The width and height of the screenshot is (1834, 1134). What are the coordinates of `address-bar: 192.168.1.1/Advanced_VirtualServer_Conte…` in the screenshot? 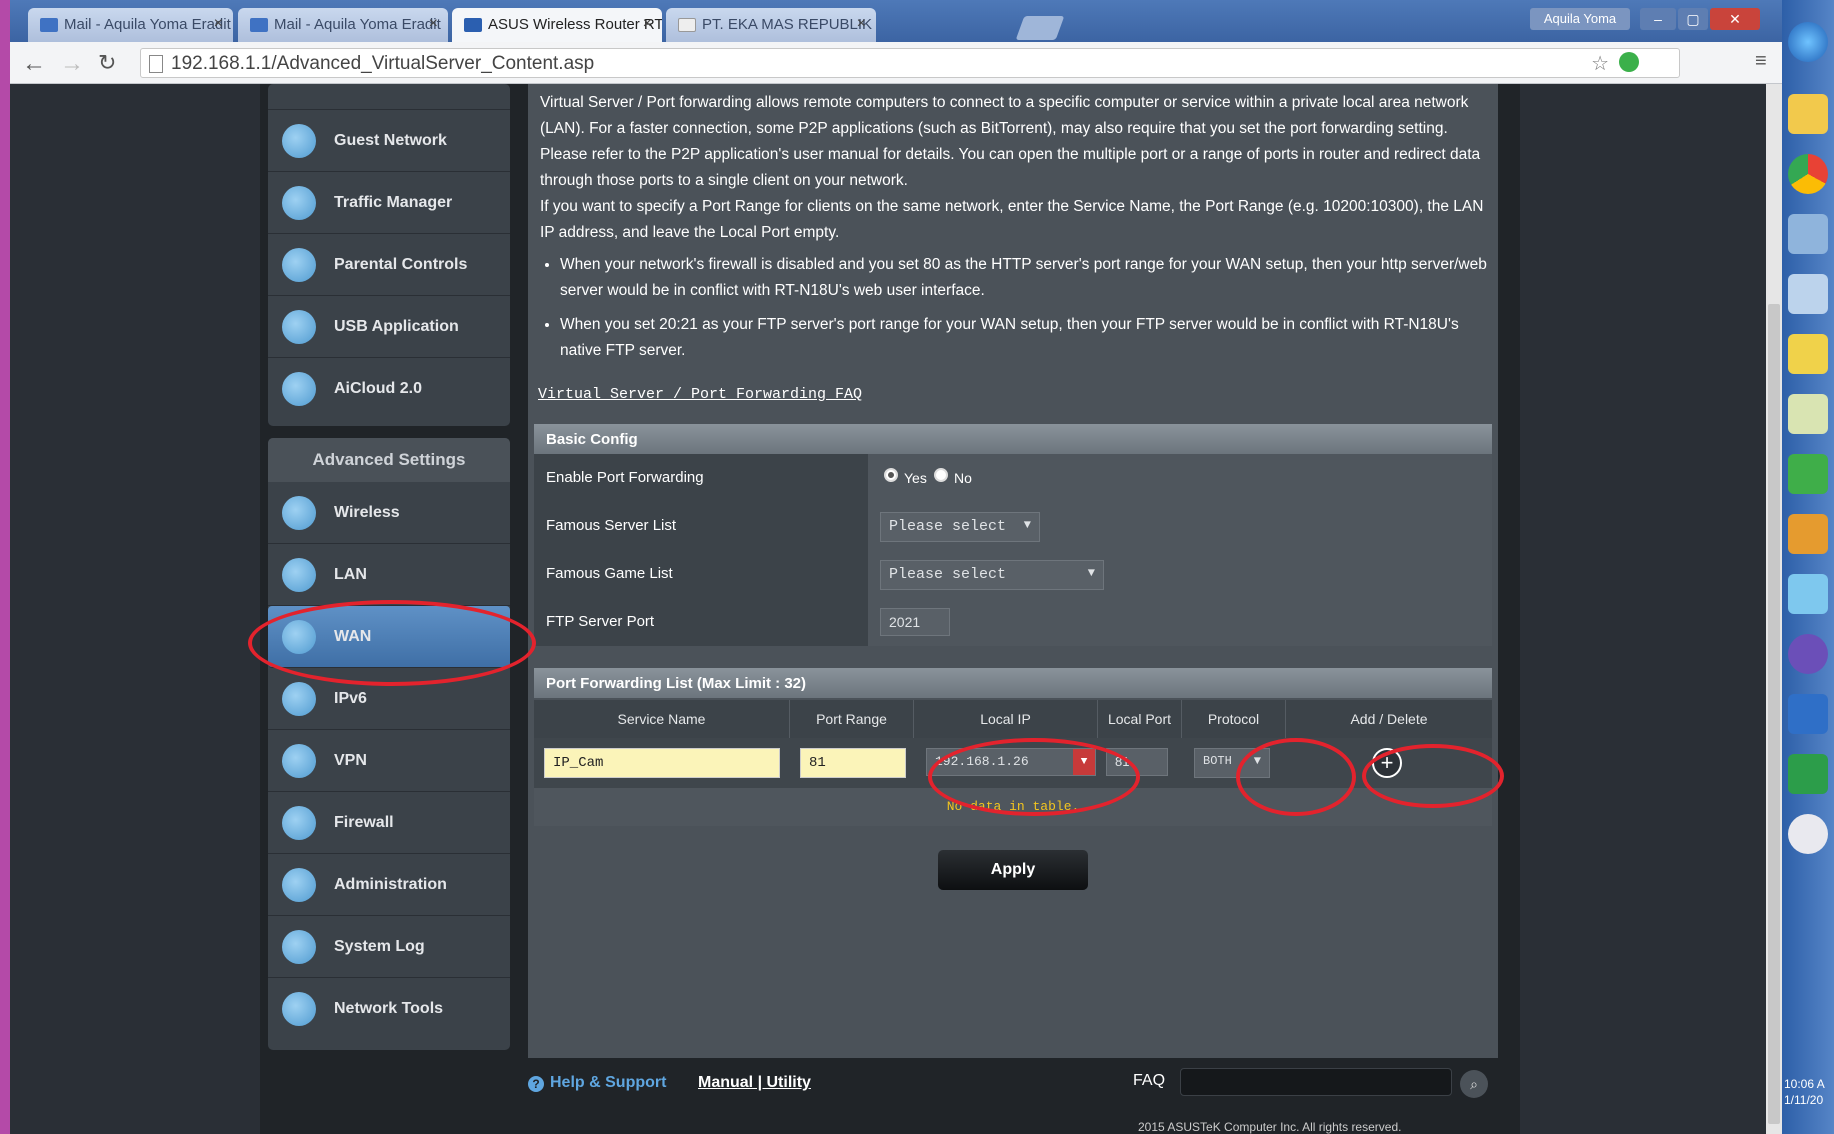 It's located at (910, 63).